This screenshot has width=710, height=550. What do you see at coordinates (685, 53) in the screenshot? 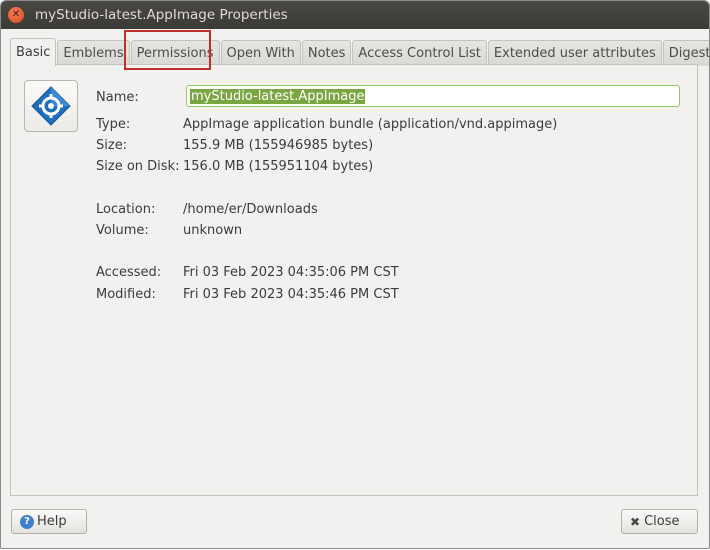
I see `tab-digests: Digests` at bounding box center [685, 53].